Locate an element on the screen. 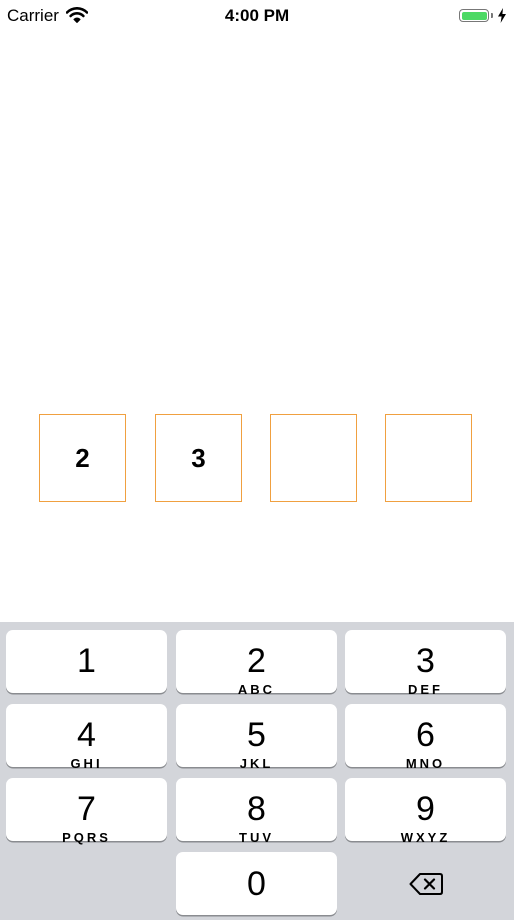 The height and width of the screenshot is (920, 514). key-0: 0 is located at coordinates (256, 883).